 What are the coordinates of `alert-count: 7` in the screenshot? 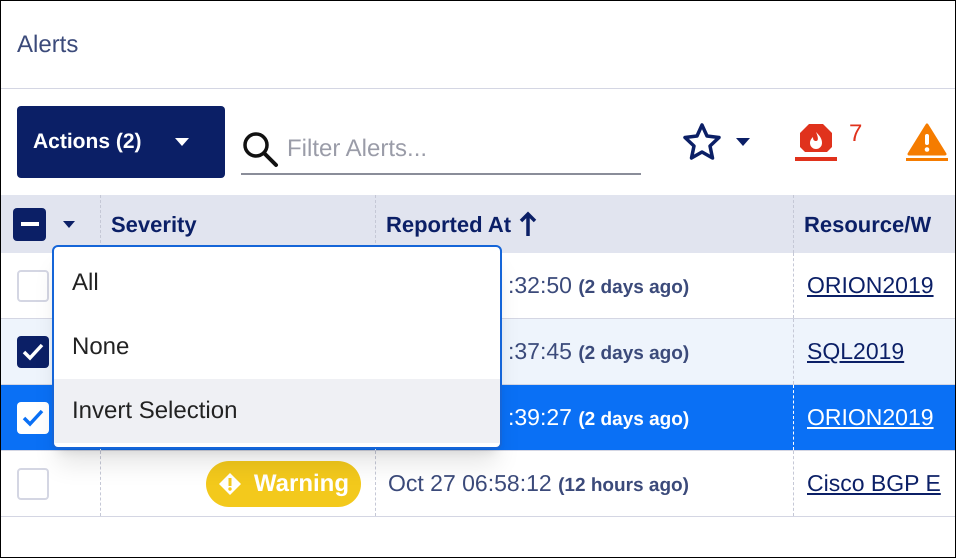 It's located at (855, 134).